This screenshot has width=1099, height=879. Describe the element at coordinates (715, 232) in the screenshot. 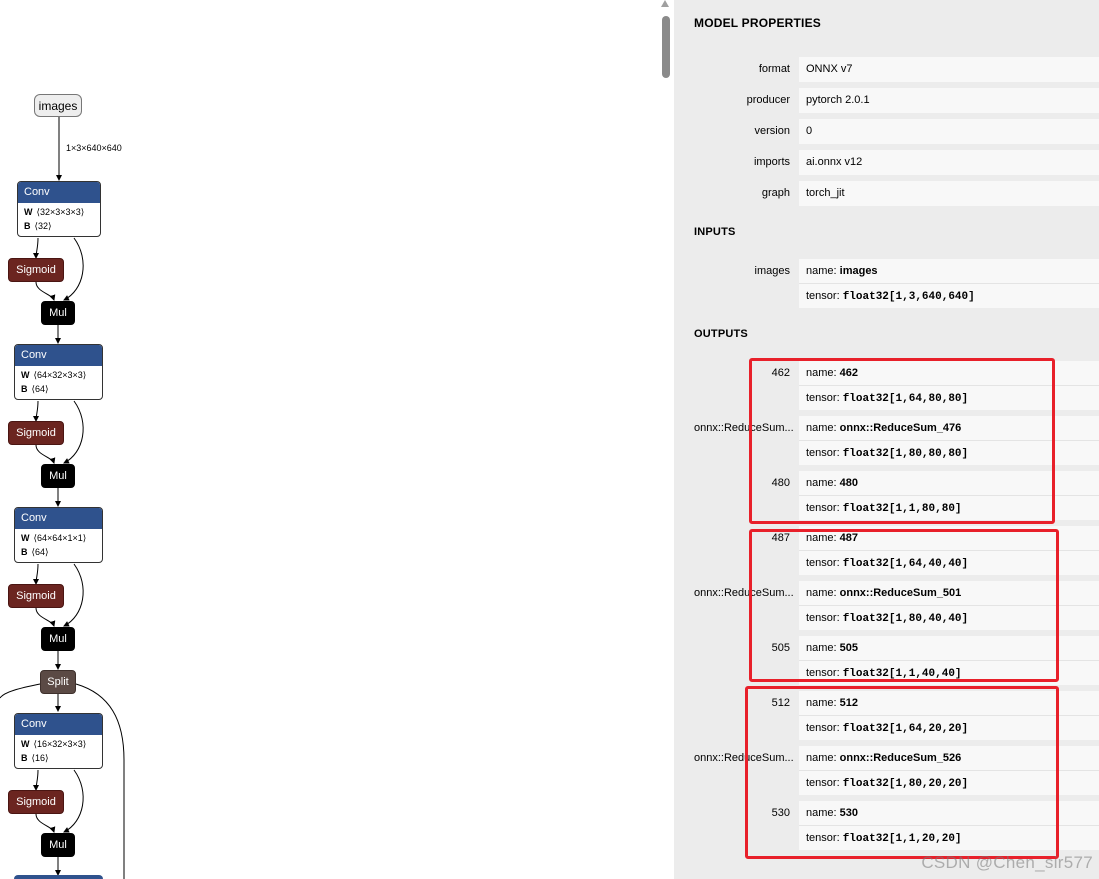

I see `inputs-section-title: INPUTS` at that location.